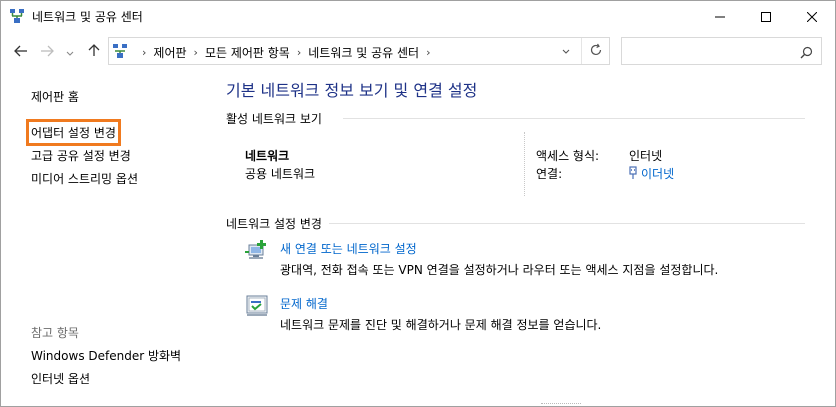  What do you see at coordinates (169, 52) in the screenshot?
I see `breadcrumb-control-panel: 제어판` at bounding box center [169, 52].